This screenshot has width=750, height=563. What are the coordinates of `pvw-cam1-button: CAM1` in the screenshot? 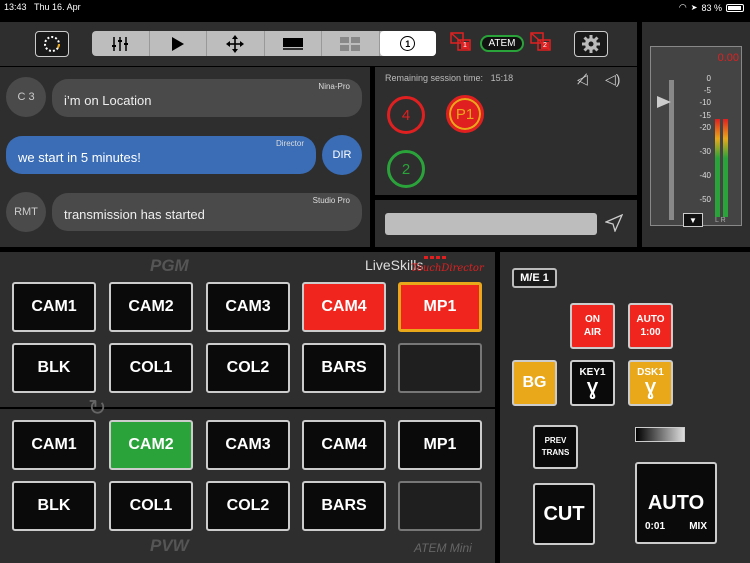 It's located at (54, 445).